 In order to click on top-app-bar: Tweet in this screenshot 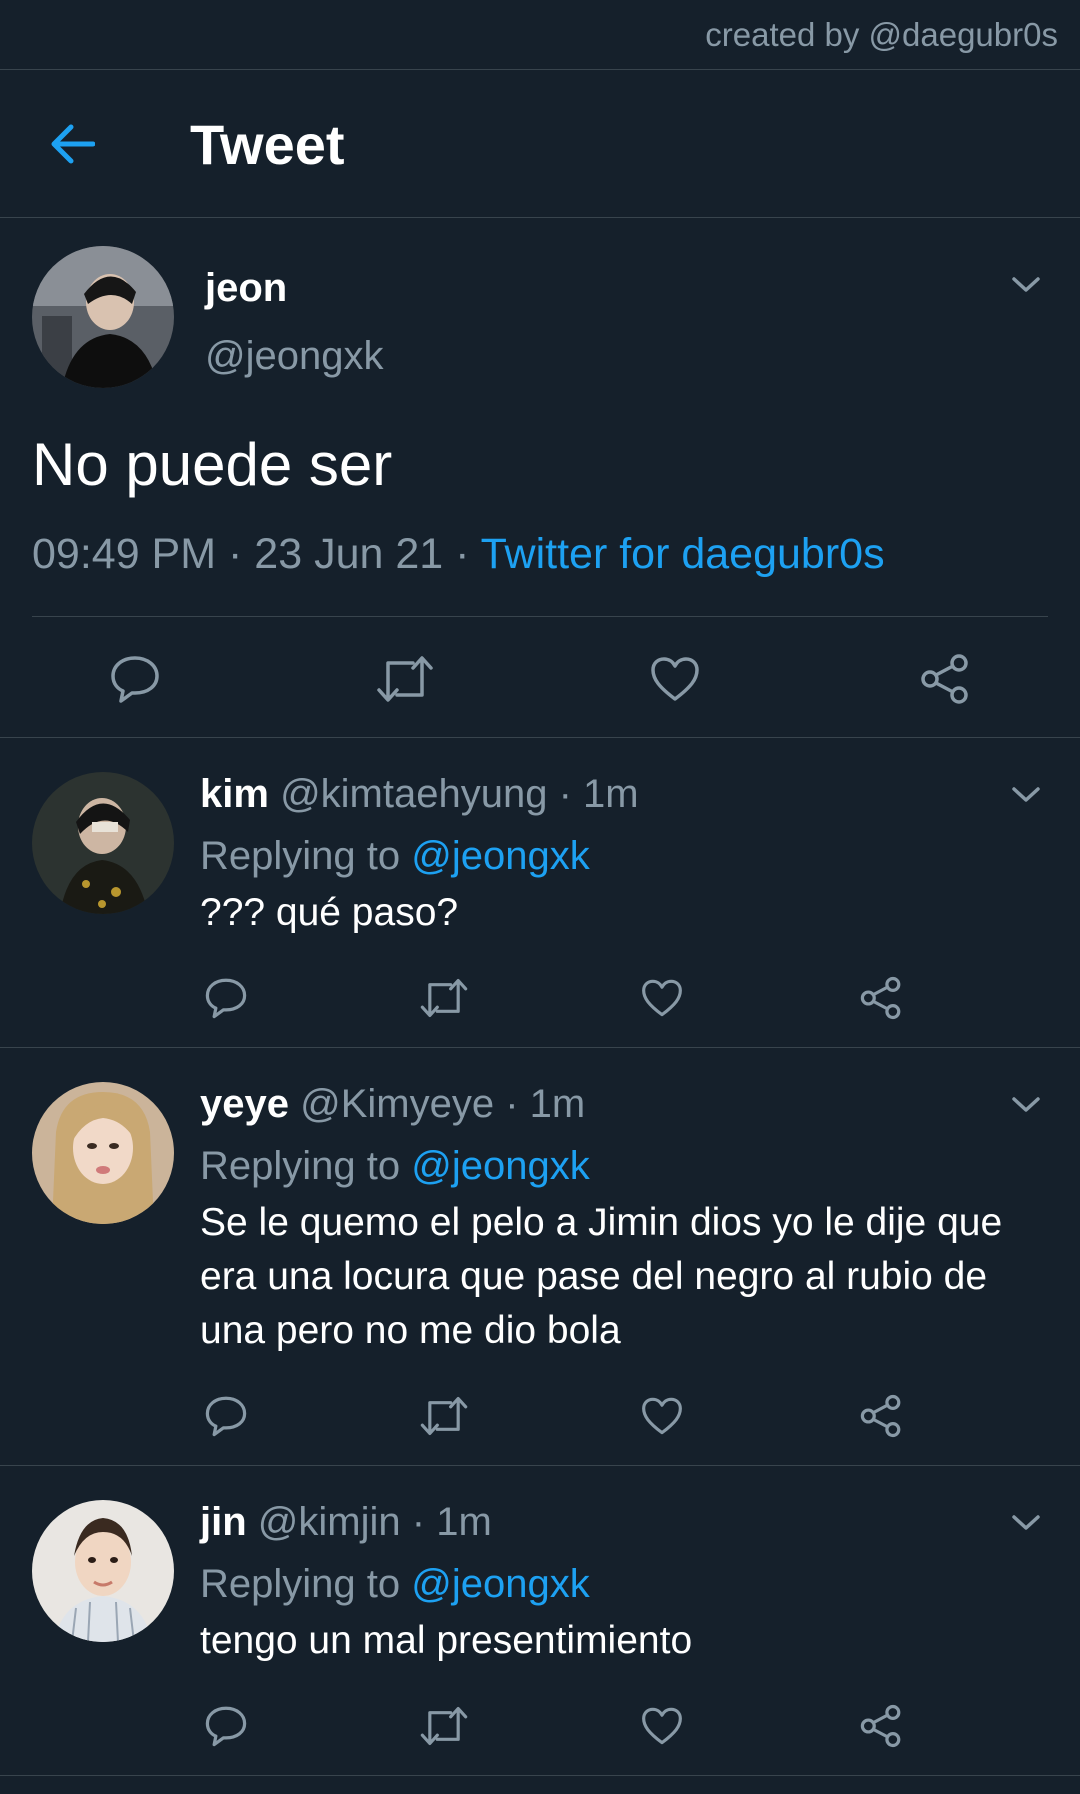, I will do `click(540, 144)`.